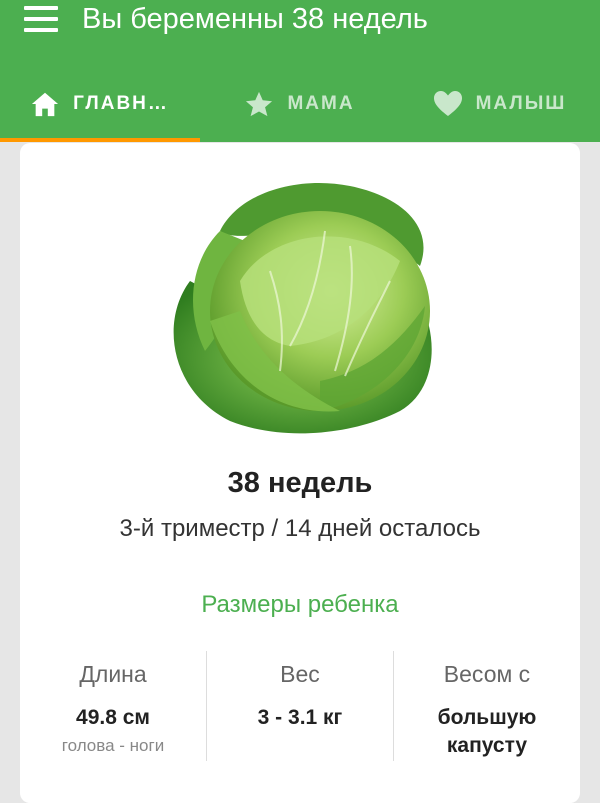  I want to click on stat-comparison-label: Весом с, so click(487, 674).